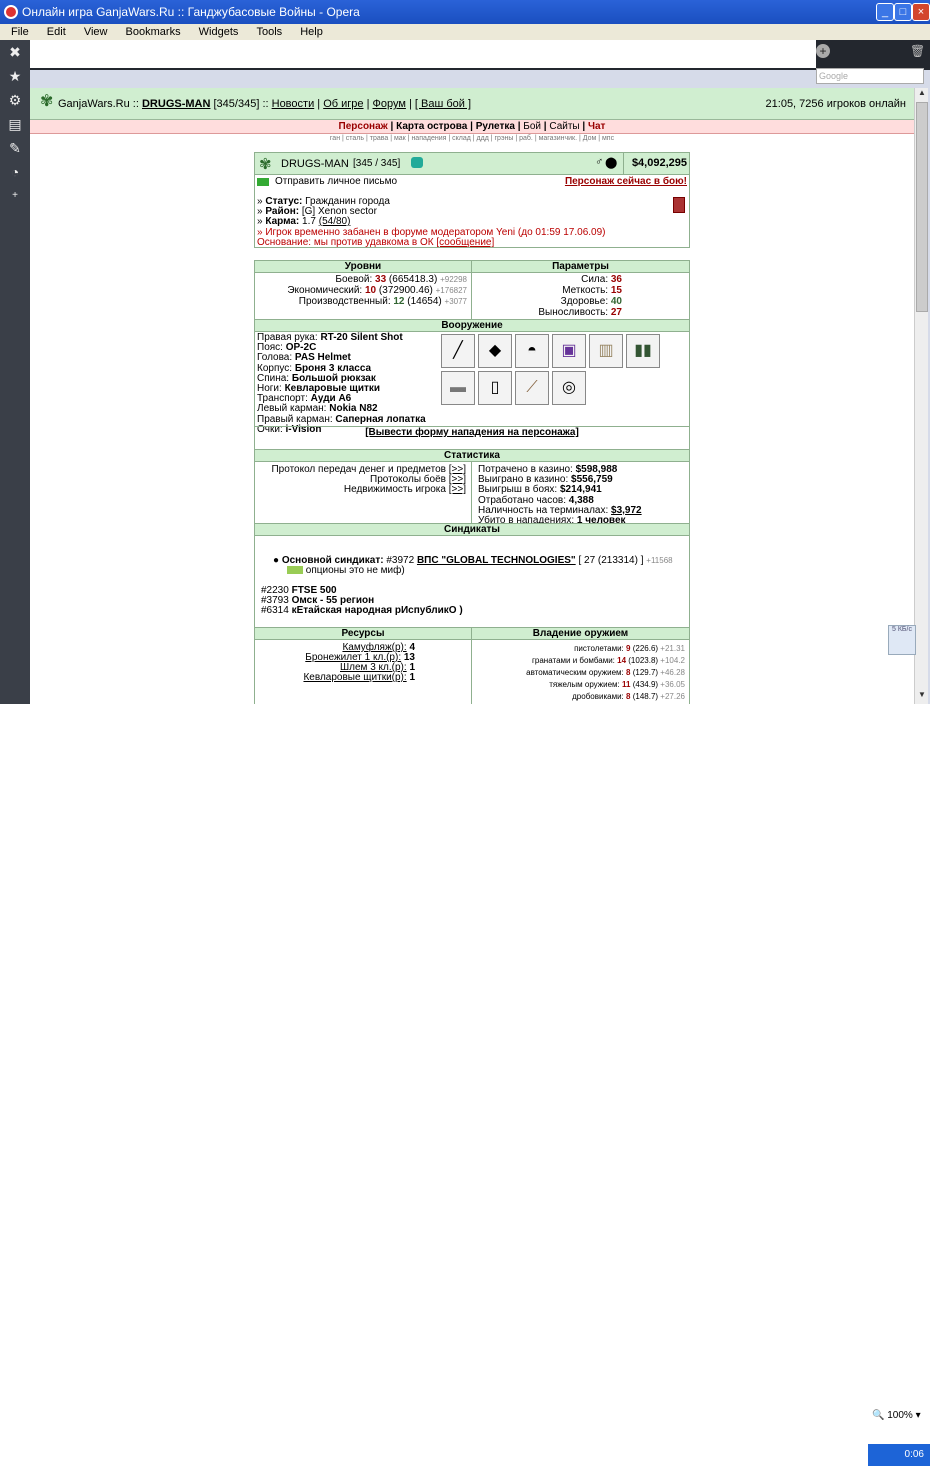 The width and height of the screenshot is (930, 1466). What do you see at coordinates (362, 610) in the screenshot?
I see `syndicate-row: #6314 кЕтайская народная рИспубликО )` at bounding box center [362, 610].